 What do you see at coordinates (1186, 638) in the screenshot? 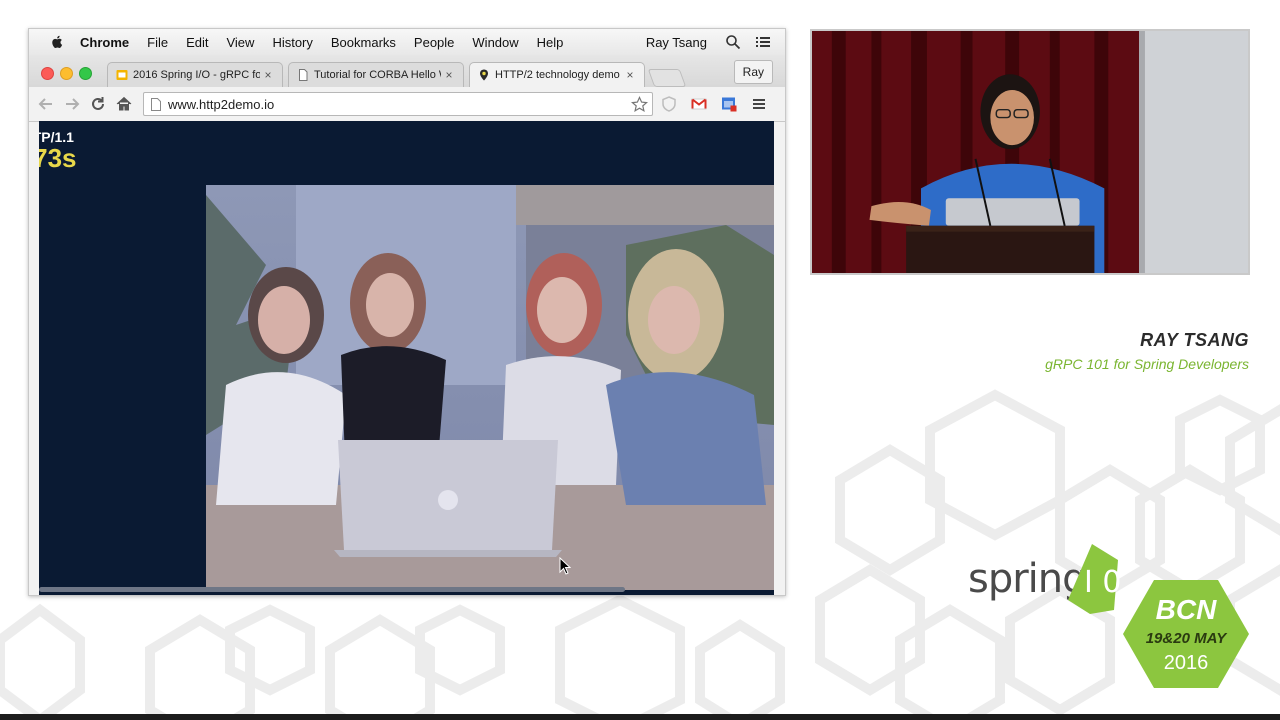
I see `event-dates: 19&20 MAY` at bounding box center [1186, 638].